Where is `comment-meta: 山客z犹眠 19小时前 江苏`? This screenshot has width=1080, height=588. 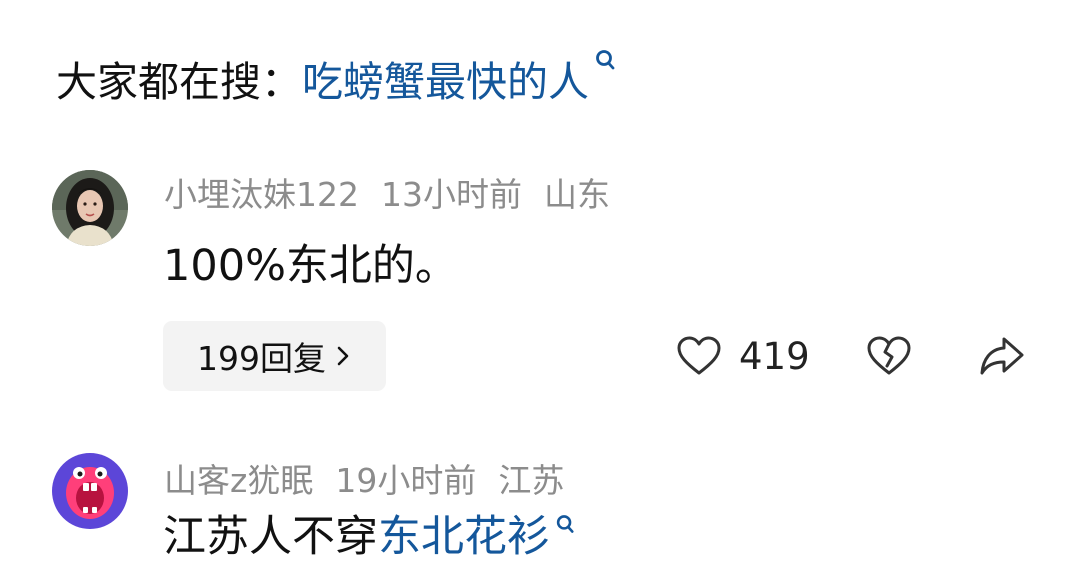 comment-meta: 山客z犹眠 19小时前 江苏 is located at coordinates (364, 480).